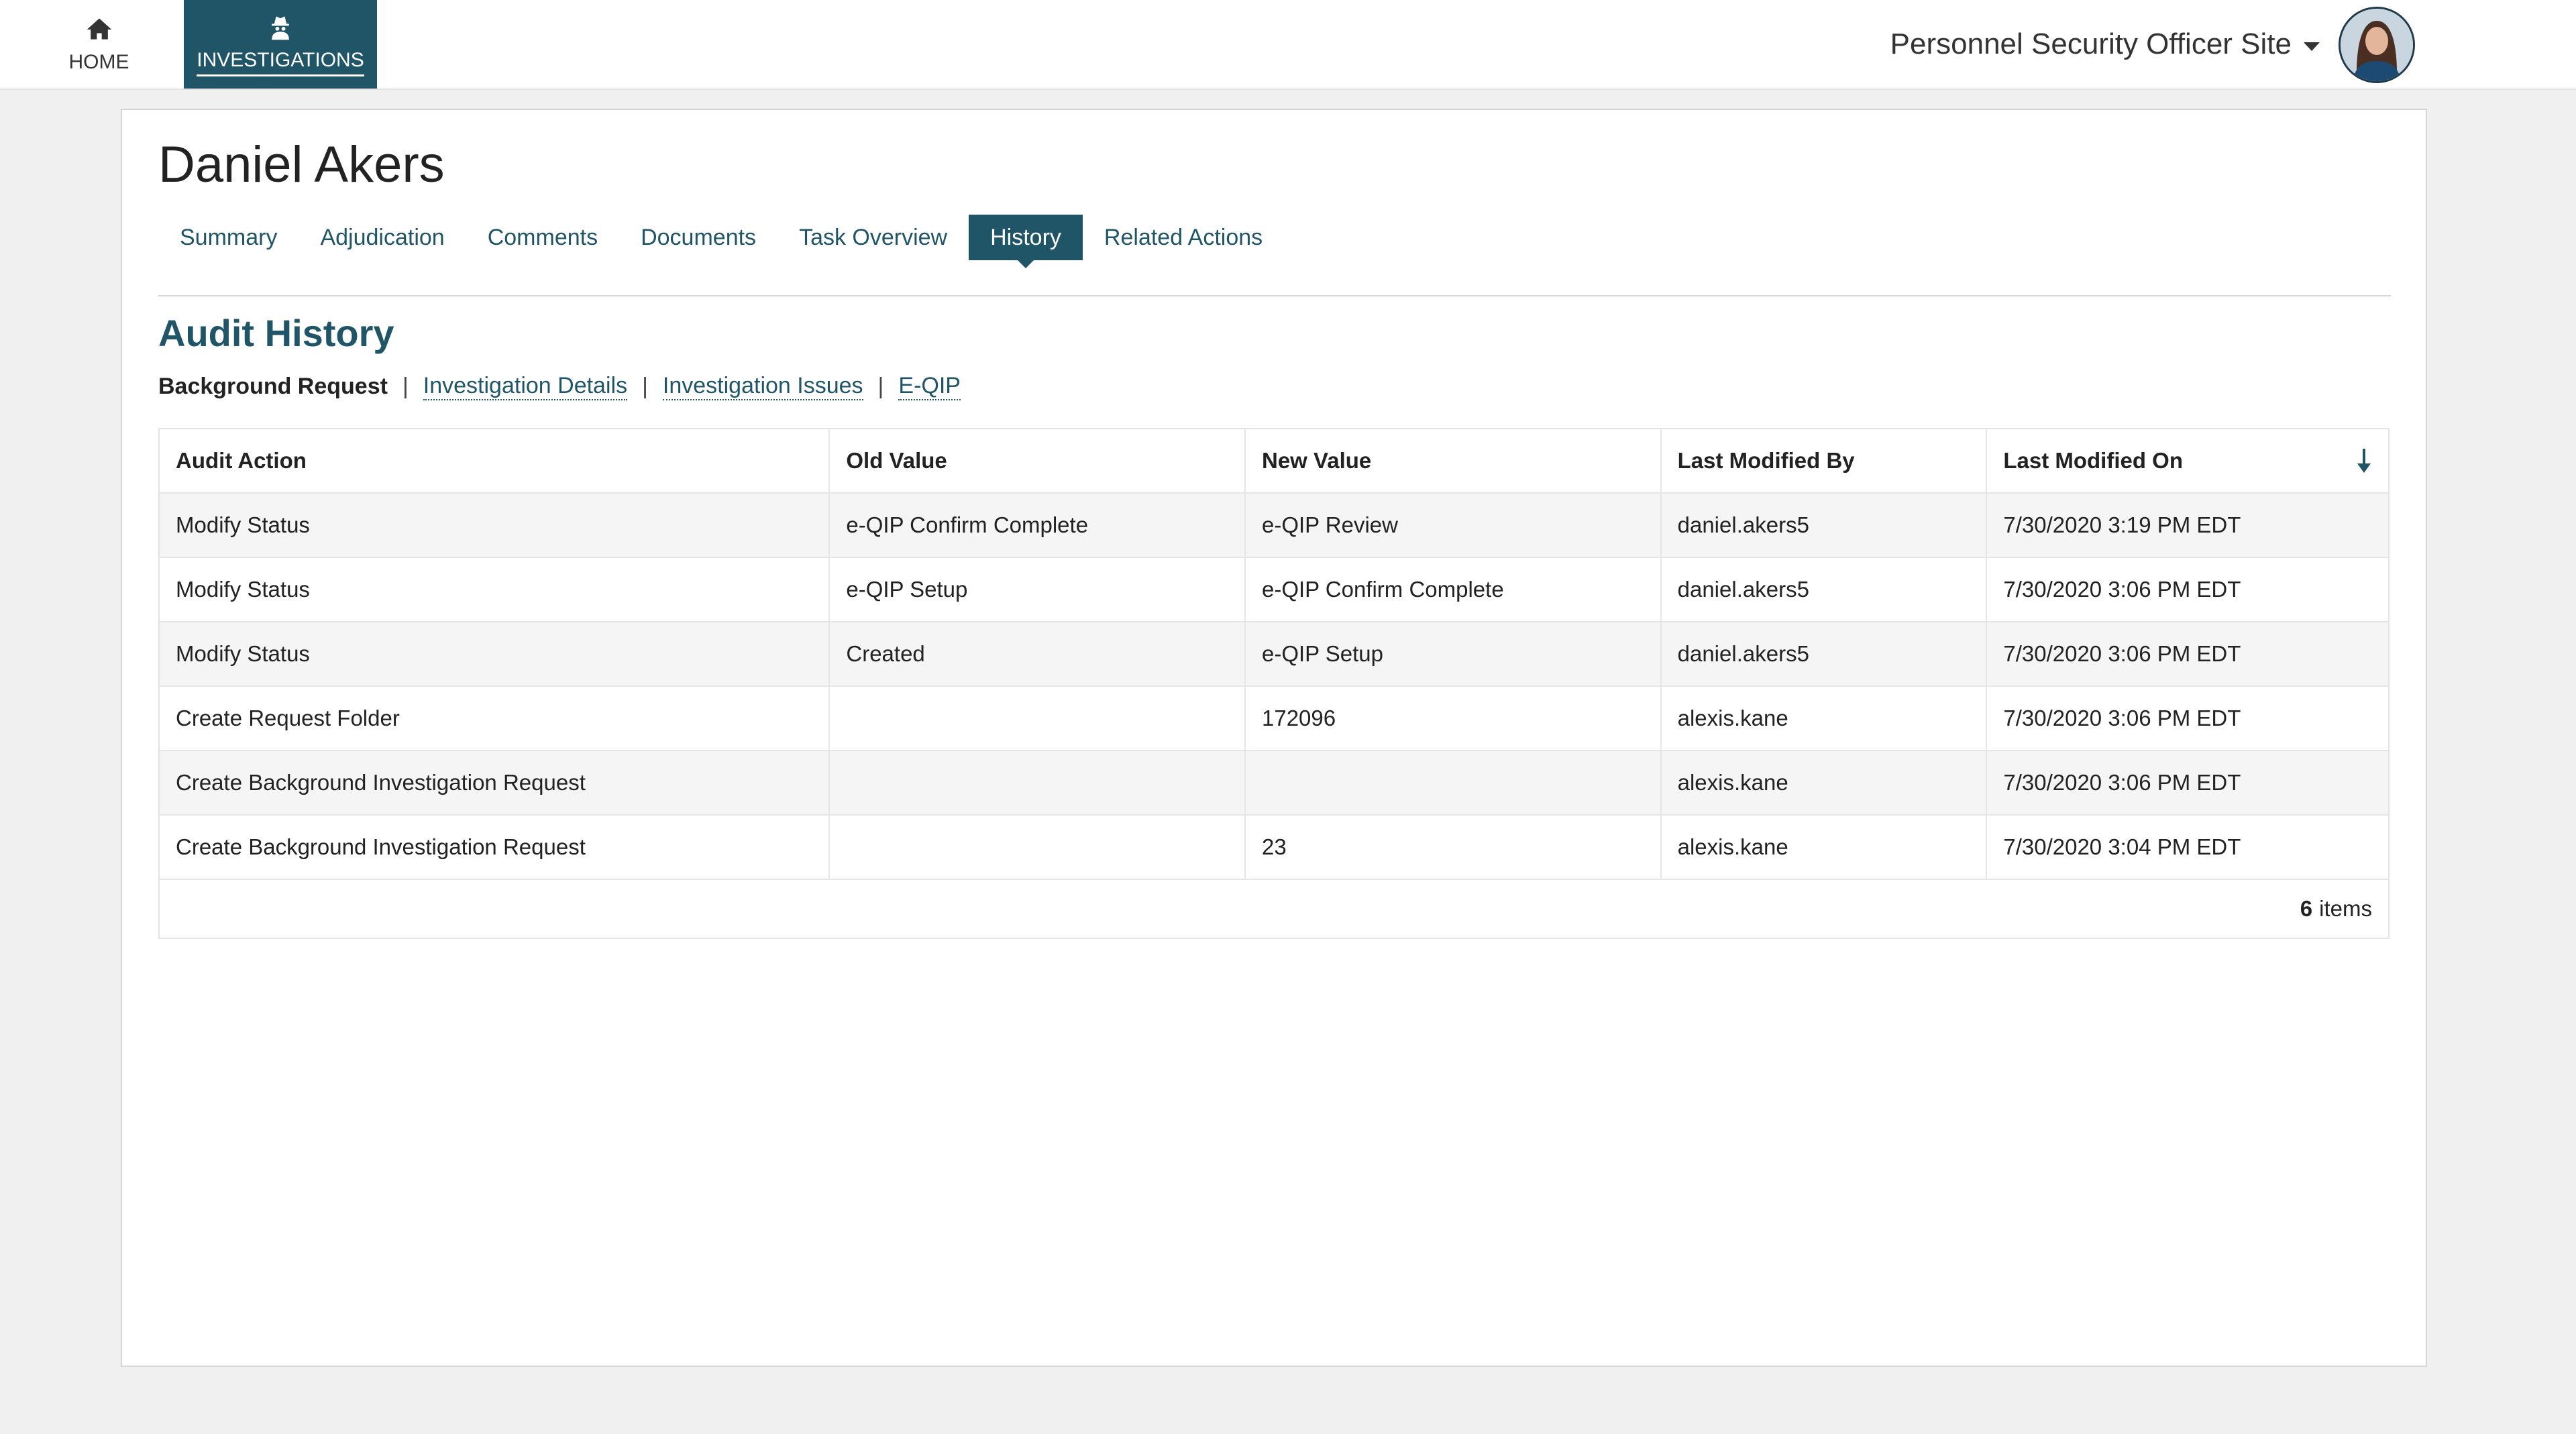  Describe the element at coordinates (99, 29) in the screenshot. I see `home-icon` at that location.